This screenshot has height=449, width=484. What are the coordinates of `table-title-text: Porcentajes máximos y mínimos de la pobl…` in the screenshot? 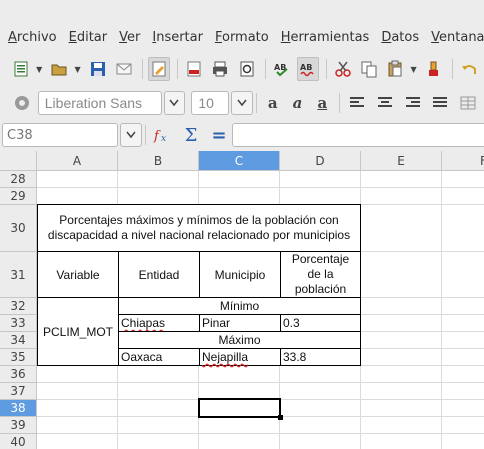 It's located at (199, 227).